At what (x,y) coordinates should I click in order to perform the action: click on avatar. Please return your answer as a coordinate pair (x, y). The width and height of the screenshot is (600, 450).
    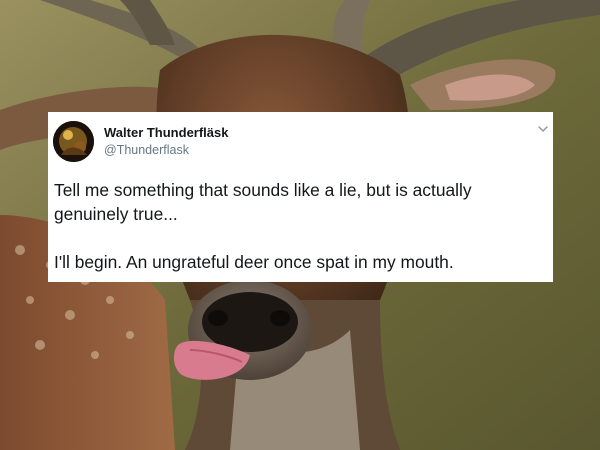
    Looking at the image, I should click on (73, 141).